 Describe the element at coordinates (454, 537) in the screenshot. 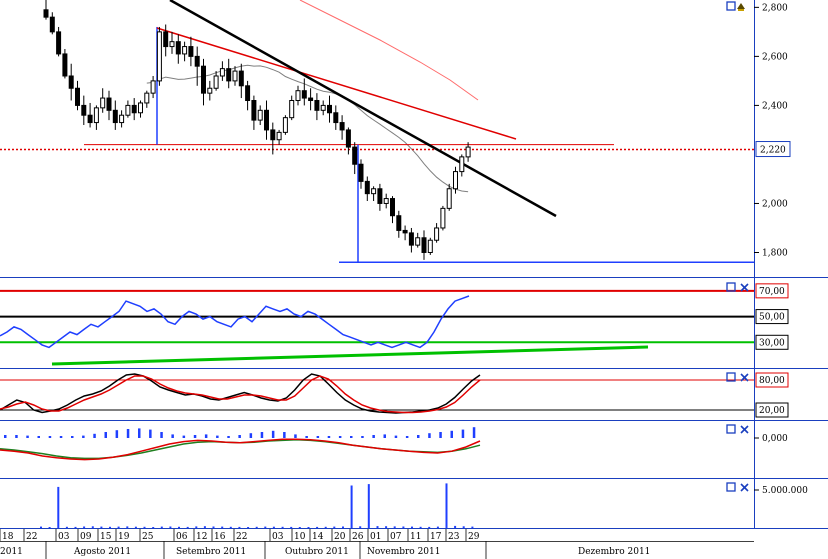

I see `day-label: 23` at that location.